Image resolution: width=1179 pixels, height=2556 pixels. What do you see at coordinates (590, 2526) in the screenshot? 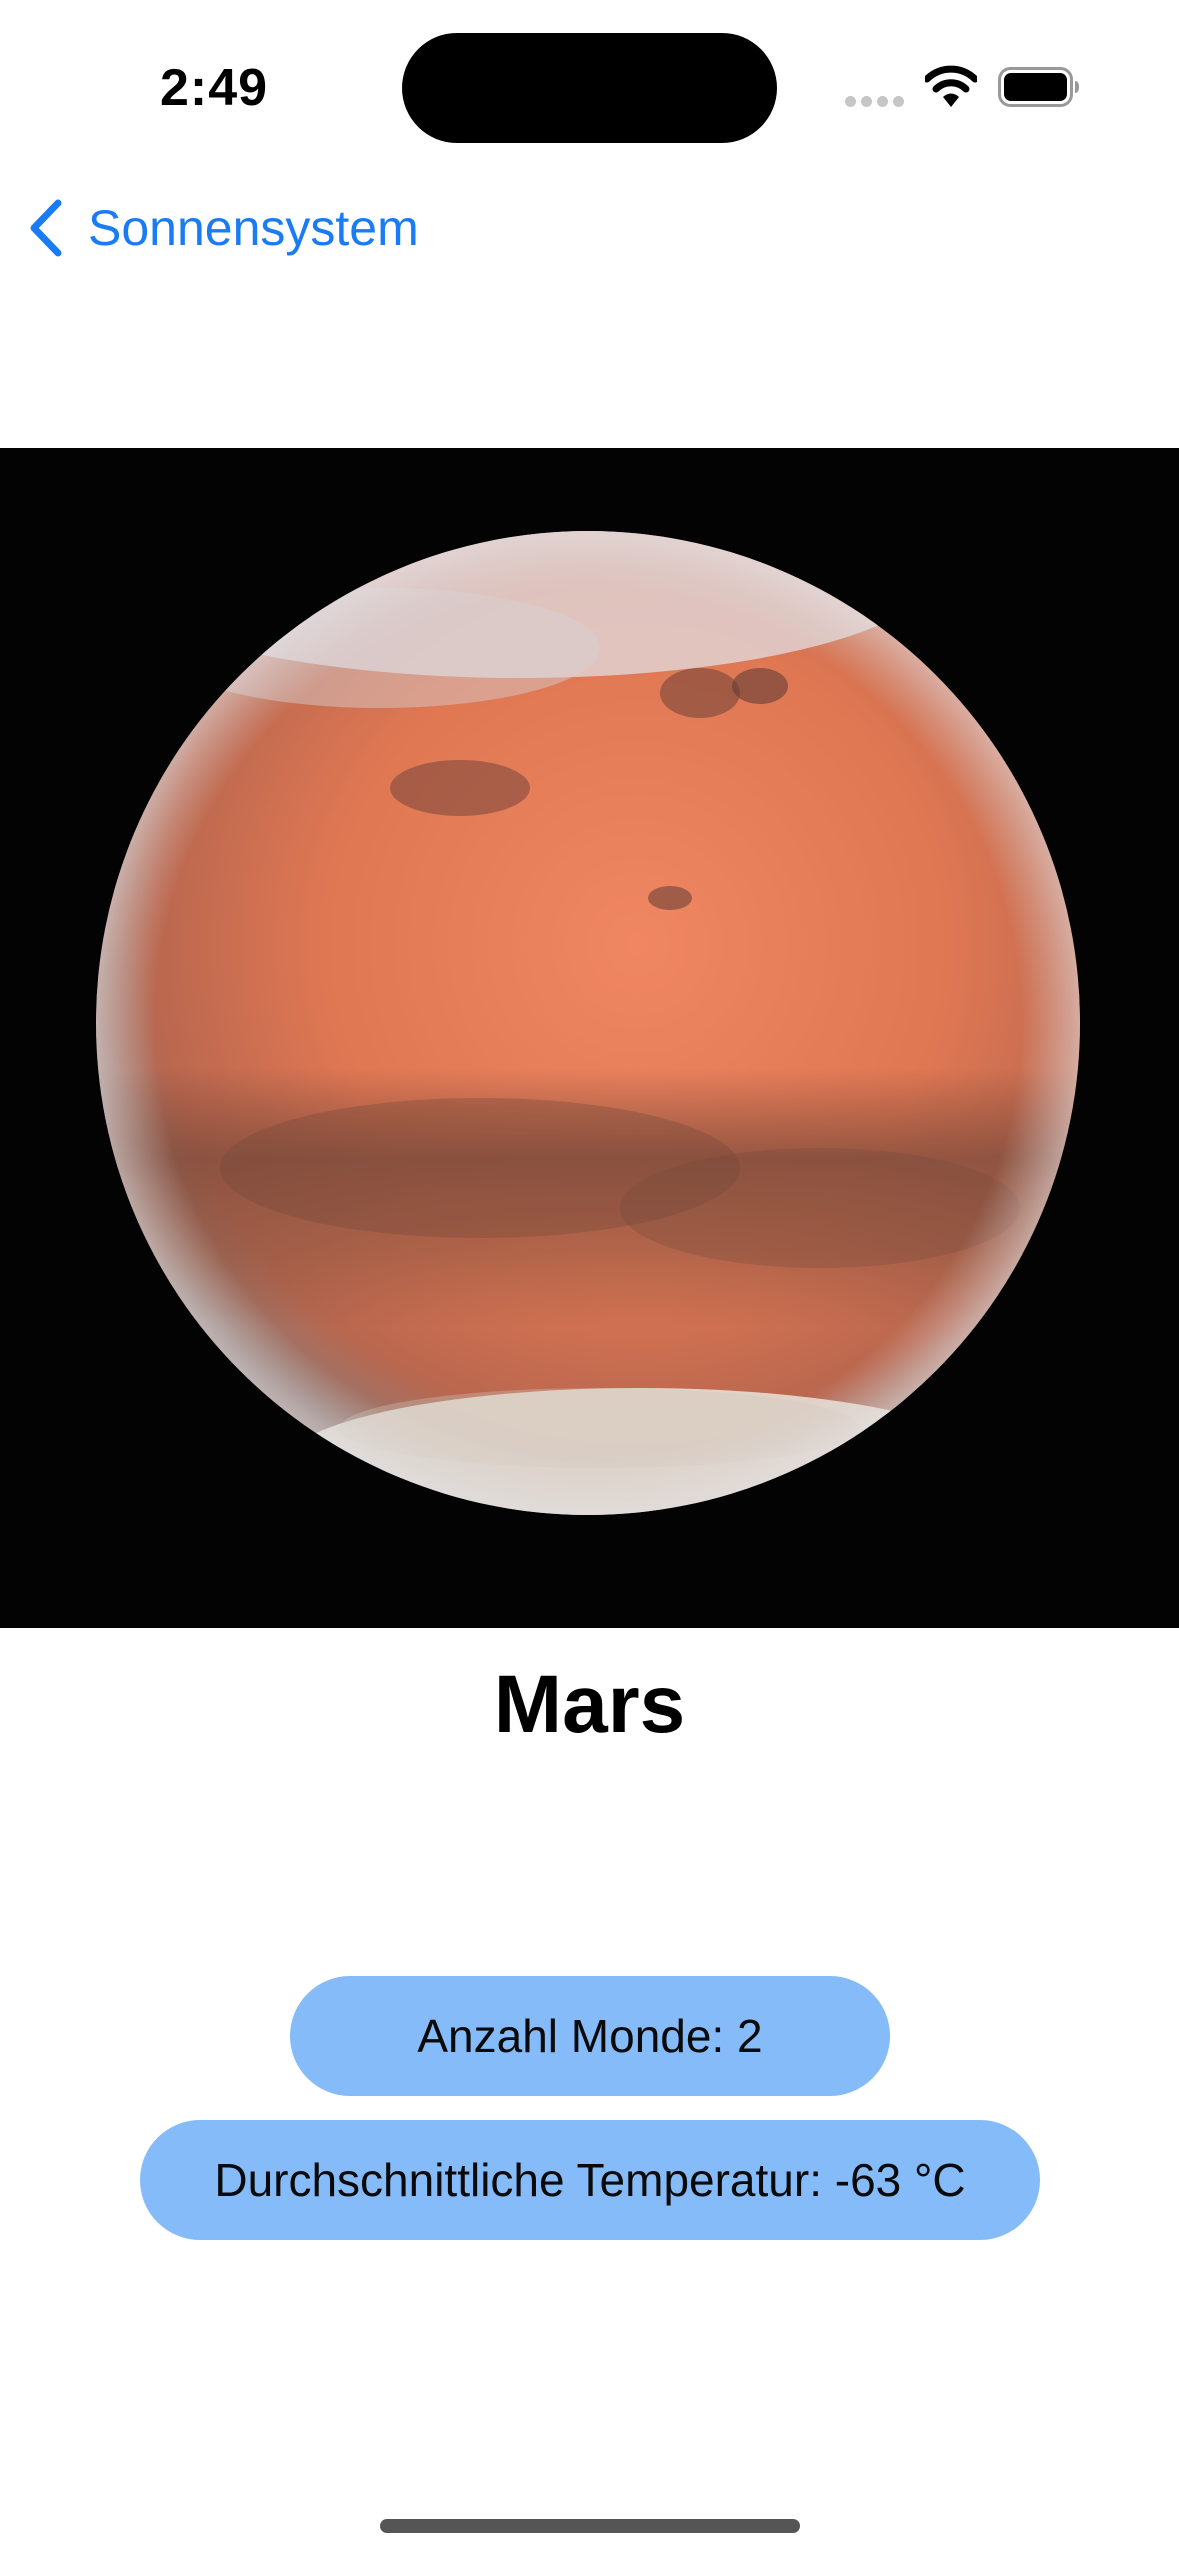
I see `home-indicator` at bounding box center [590, 2526].